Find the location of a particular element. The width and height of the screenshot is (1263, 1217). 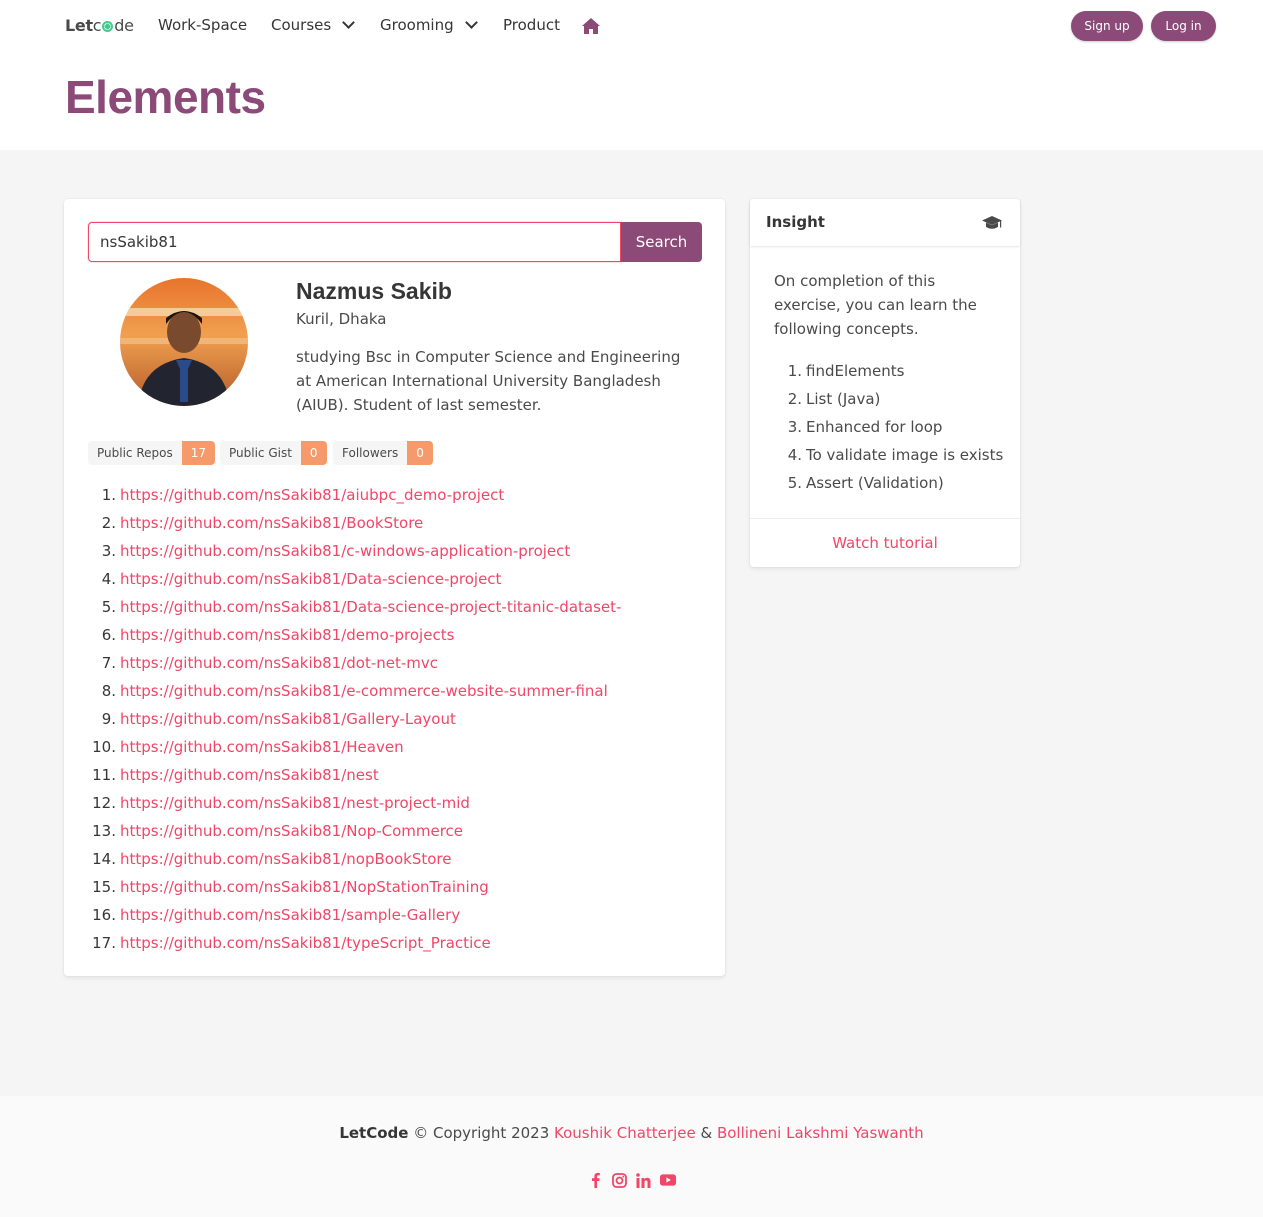

signup-button: Sign up is located at coordinates (1107, 26).